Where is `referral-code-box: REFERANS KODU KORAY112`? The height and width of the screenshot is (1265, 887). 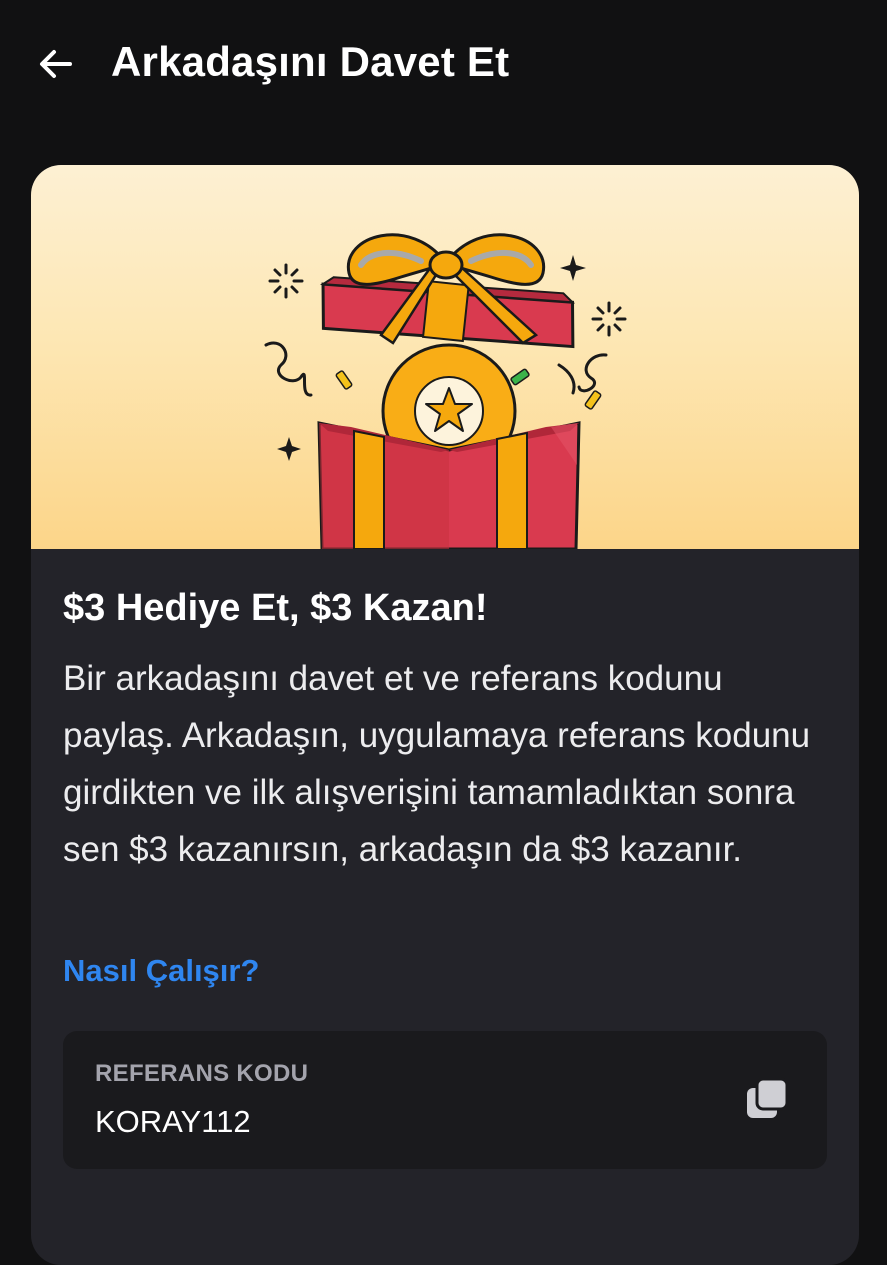
referral-code-box: REFERANS KODU KORAY112 is located at coordinates (445, 1100).